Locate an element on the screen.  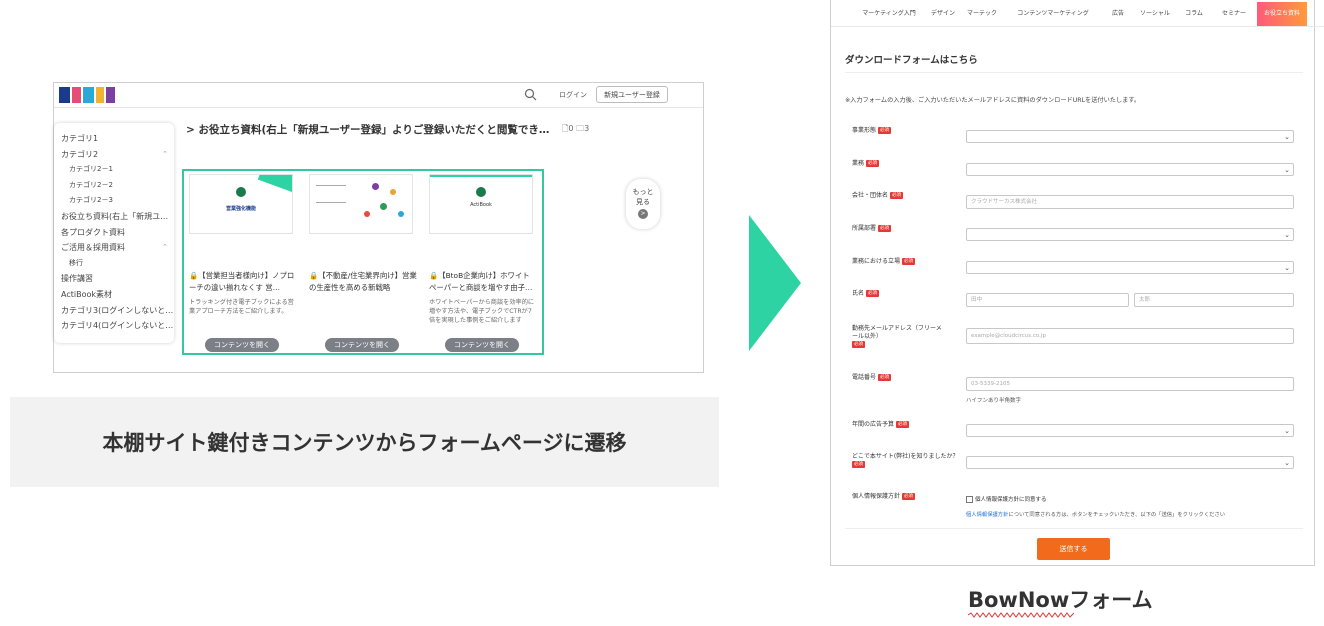
nav-item: デザイン is located at coordinates (943, 14).